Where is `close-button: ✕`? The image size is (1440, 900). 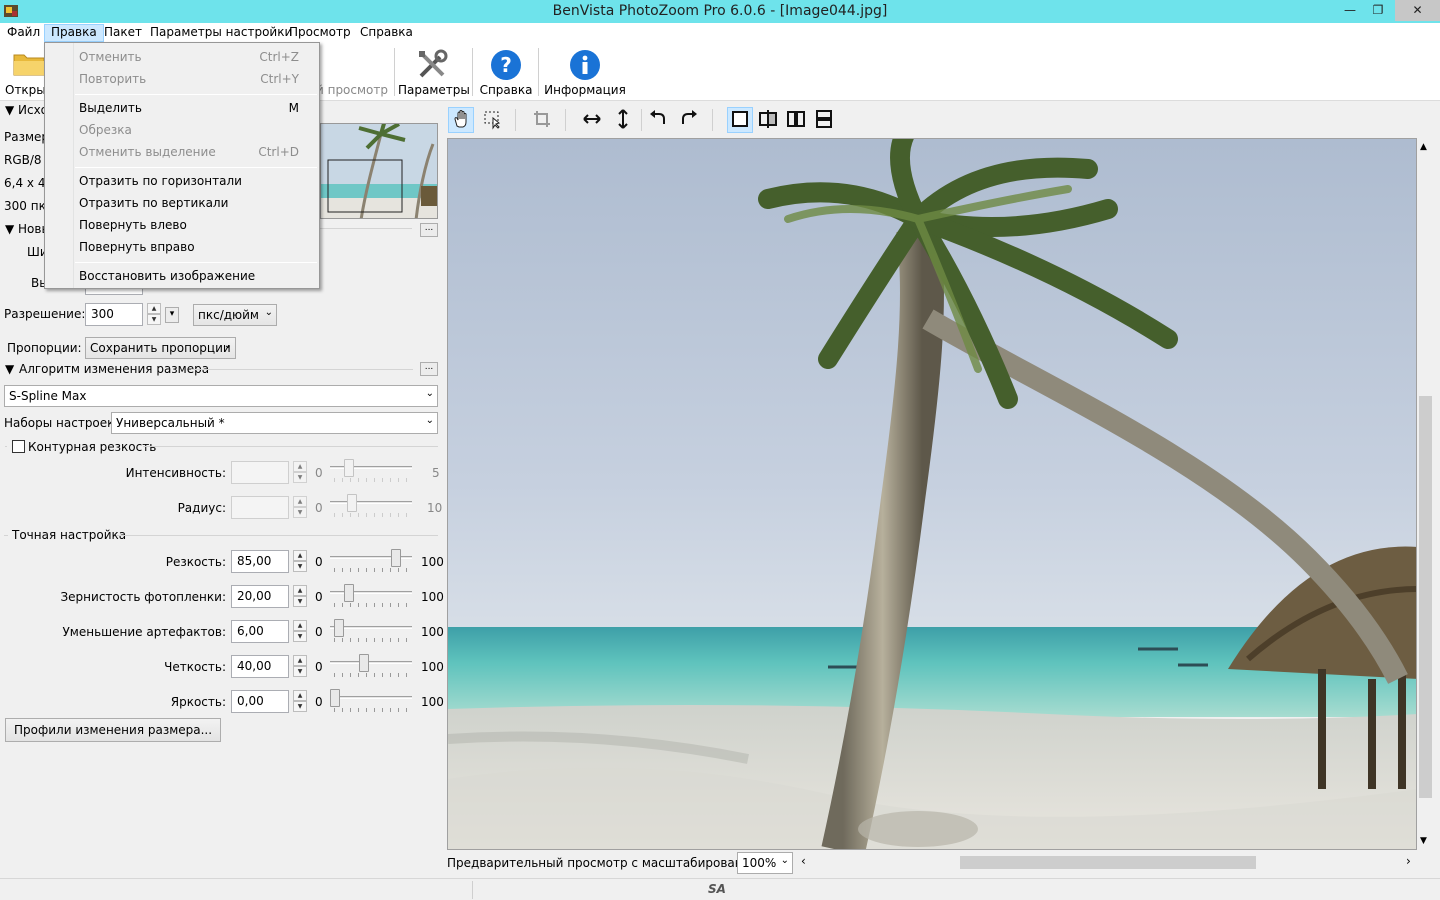 close-button: ✕ is located at coordinates (1417, 10).